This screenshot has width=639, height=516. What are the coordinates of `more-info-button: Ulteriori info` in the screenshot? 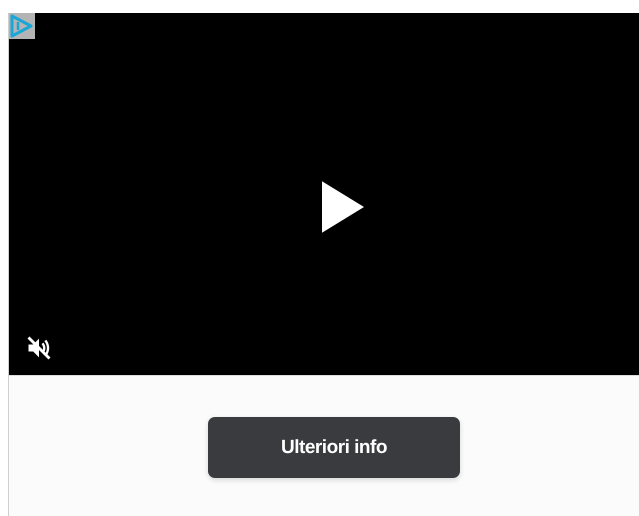 It's located at (334, 447).